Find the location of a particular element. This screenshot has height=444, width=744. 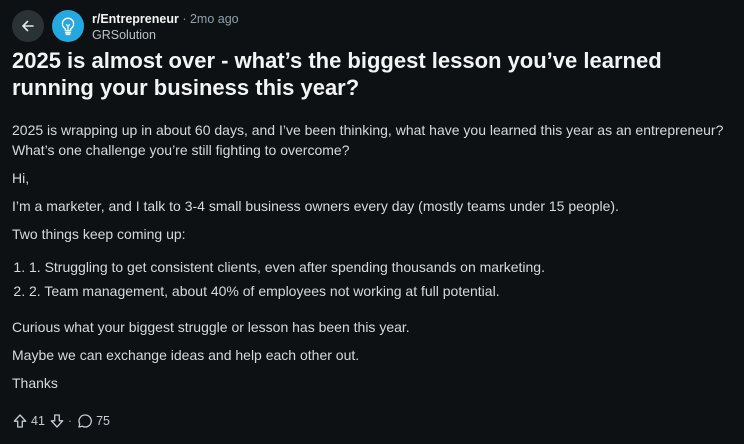

post-greeting: Hi, is located at coordinates (21, 178).